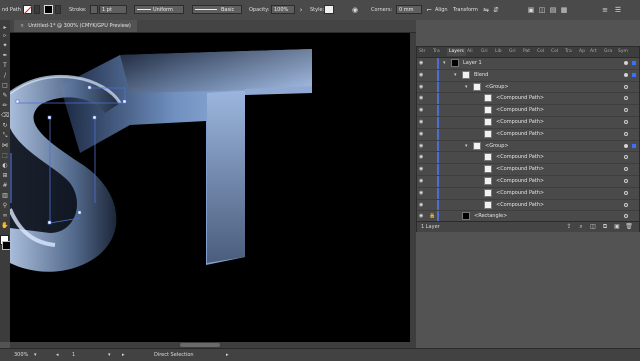 This screenshot has height=361, width=640. I want to click on rotate-tool-icon: ↻, so click(5, 125).